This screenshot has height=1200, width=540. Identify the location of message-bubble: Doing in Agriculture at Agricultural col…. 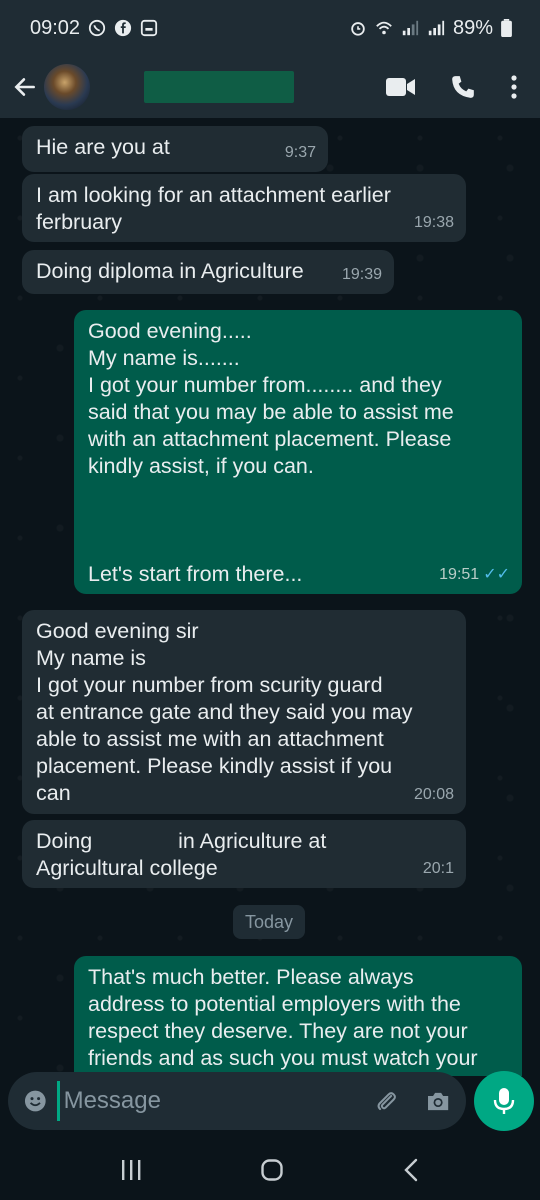
(244, 854).